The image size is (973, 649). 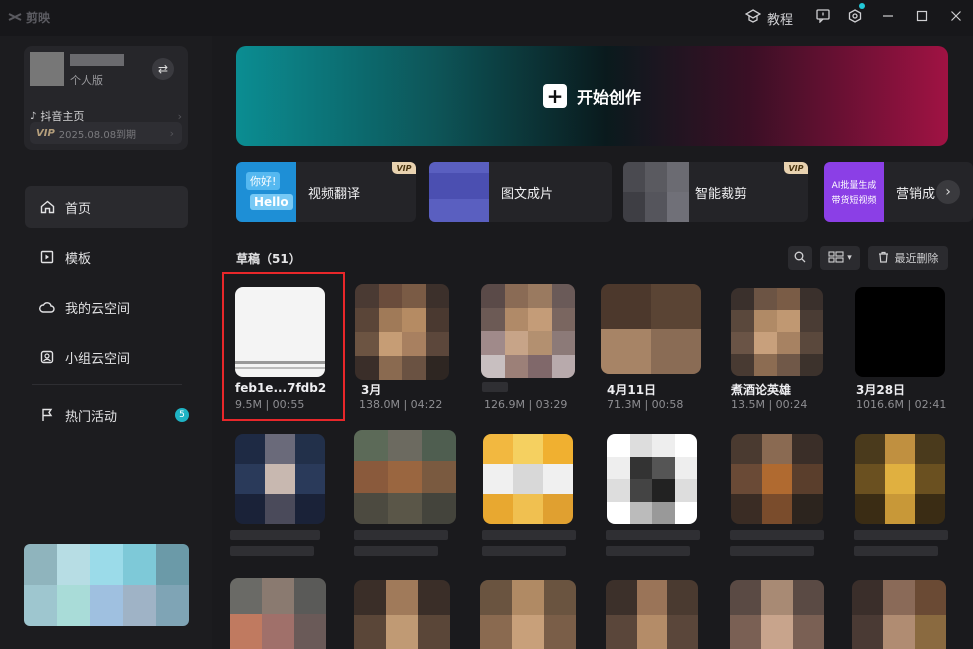 I want to click on marketing-thumb: AI批量生成 带货短视频, so click(x=854, y=192).